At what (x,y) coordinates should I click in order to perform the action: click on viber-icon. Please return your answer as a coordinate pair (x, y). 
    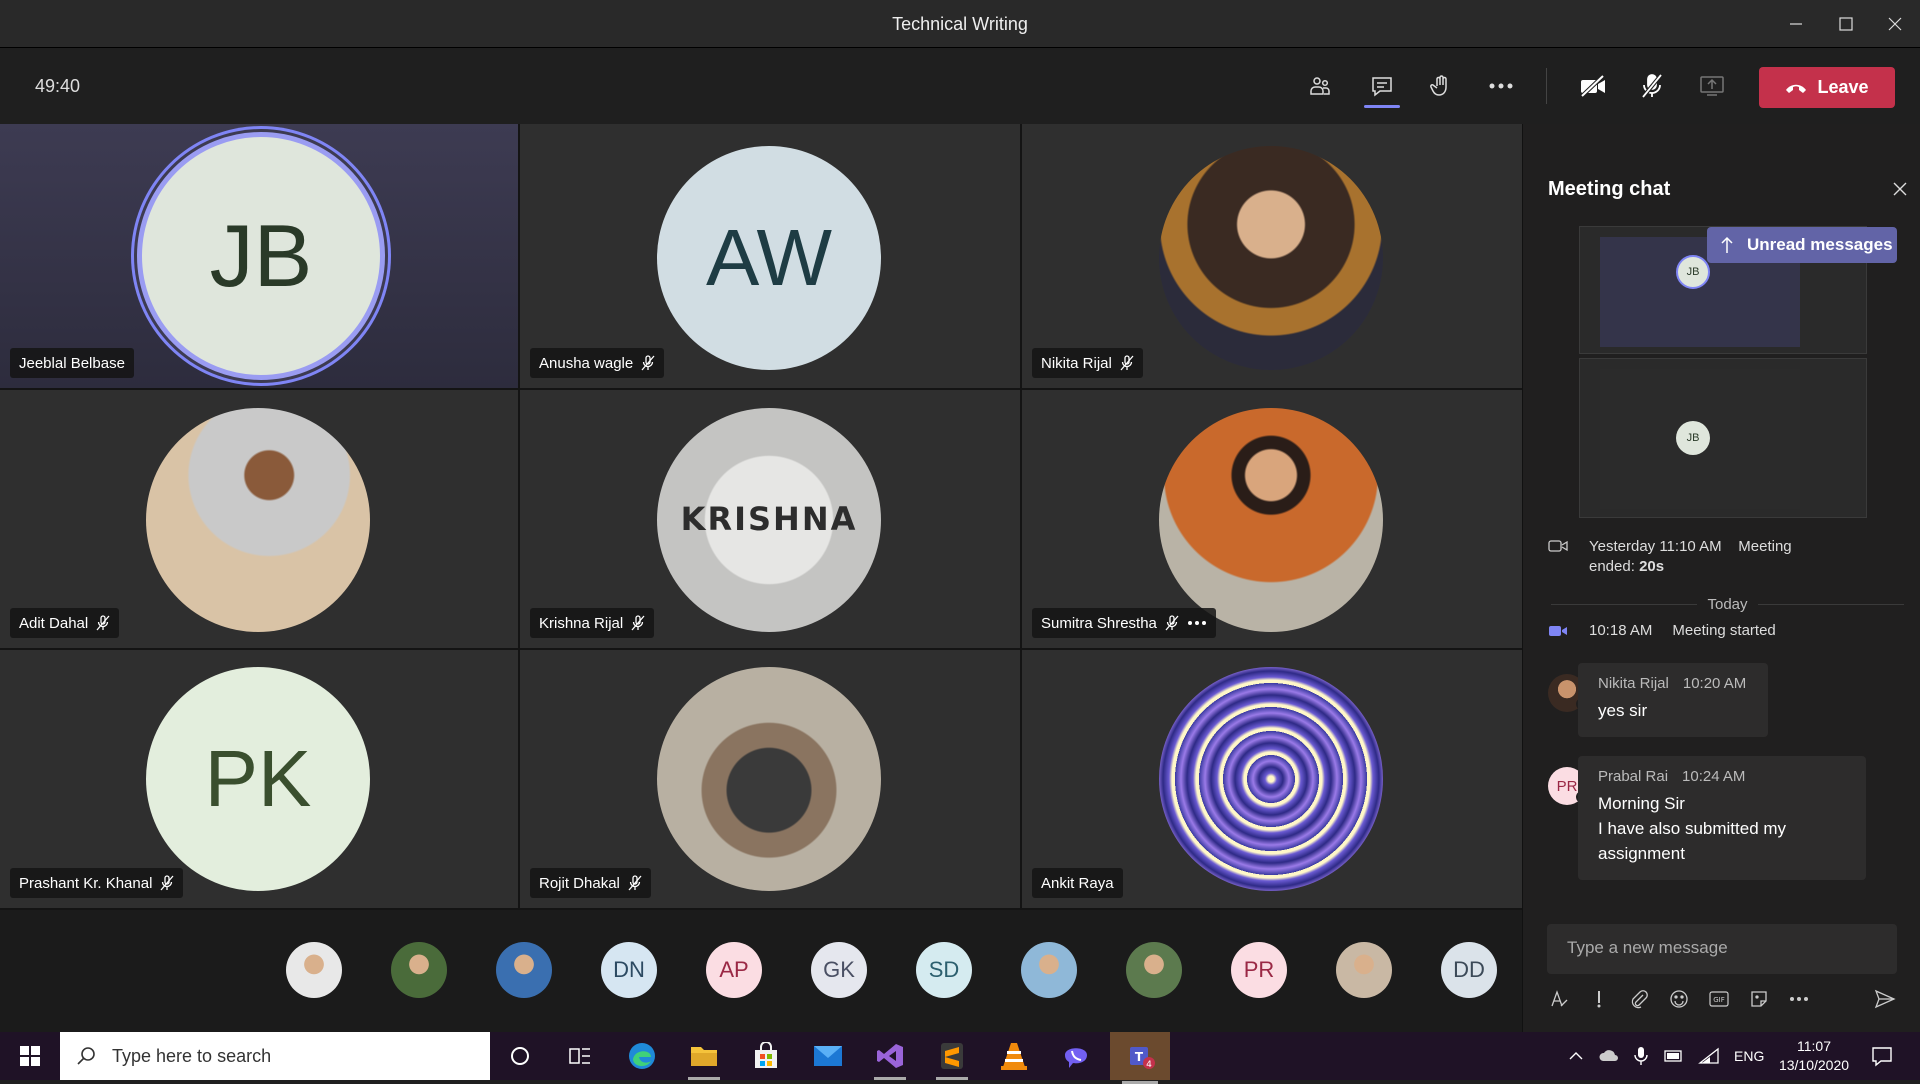
    Looking at the image, I should click on (1076, 1058).